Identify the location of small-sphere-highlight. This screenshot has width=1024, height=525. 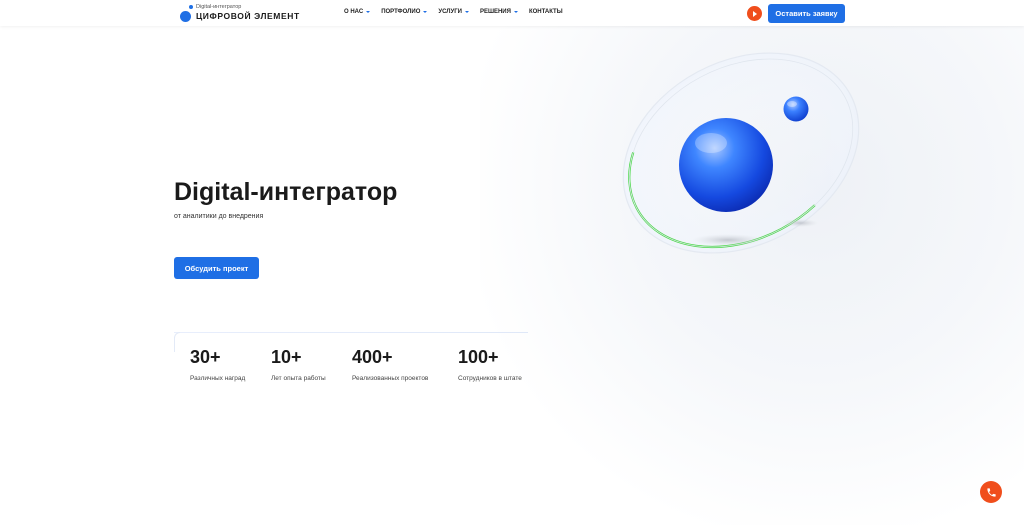
(792, 104).